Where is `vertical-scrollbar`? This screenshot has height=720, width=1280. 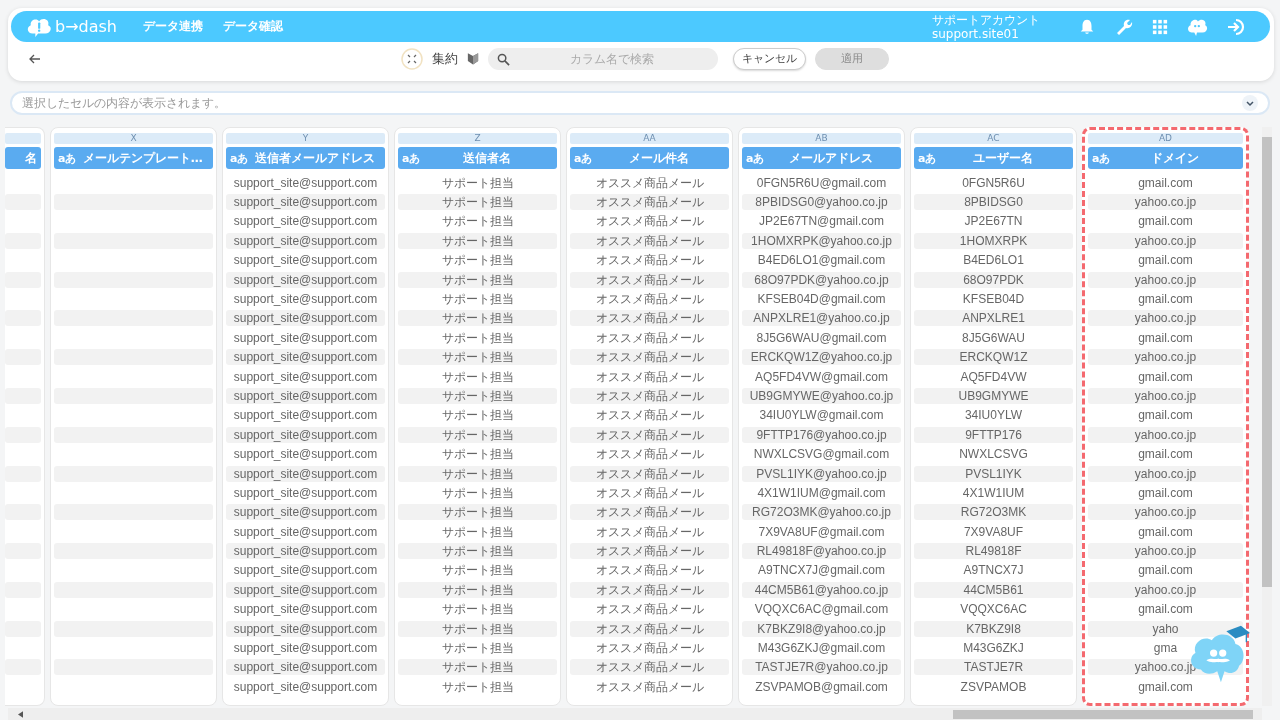 vertical-scrollbar is located at coordinates (1267, 416).